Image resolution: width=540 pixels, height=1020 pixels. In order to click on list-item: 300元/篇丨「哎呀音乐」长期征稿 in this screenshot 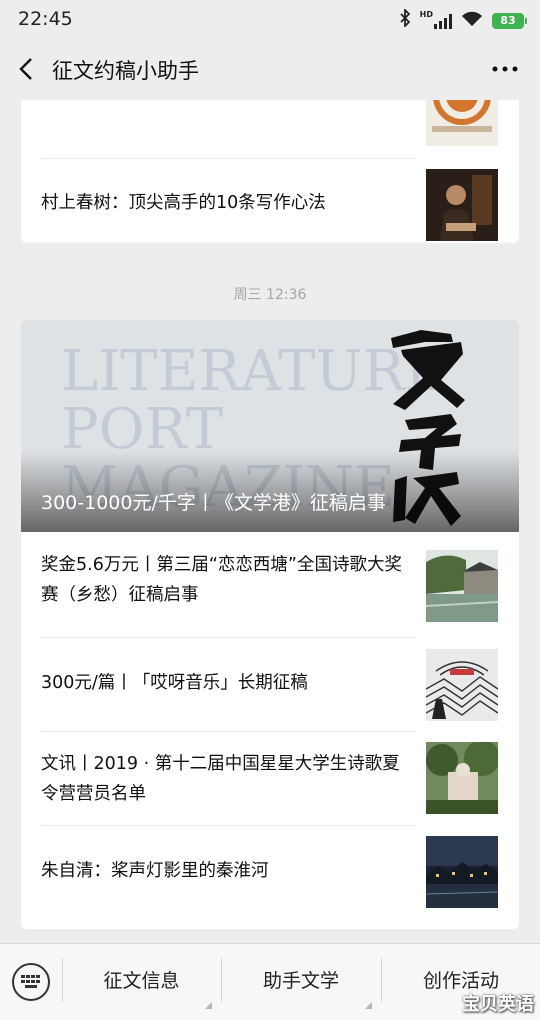, I will do `click(269, 684)`.